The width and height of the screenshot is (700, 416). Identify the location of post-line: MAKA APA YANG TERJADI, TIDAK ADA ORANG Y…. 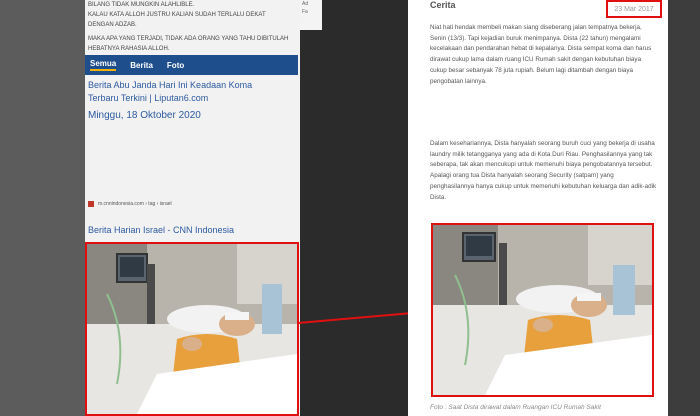
(188, 39).